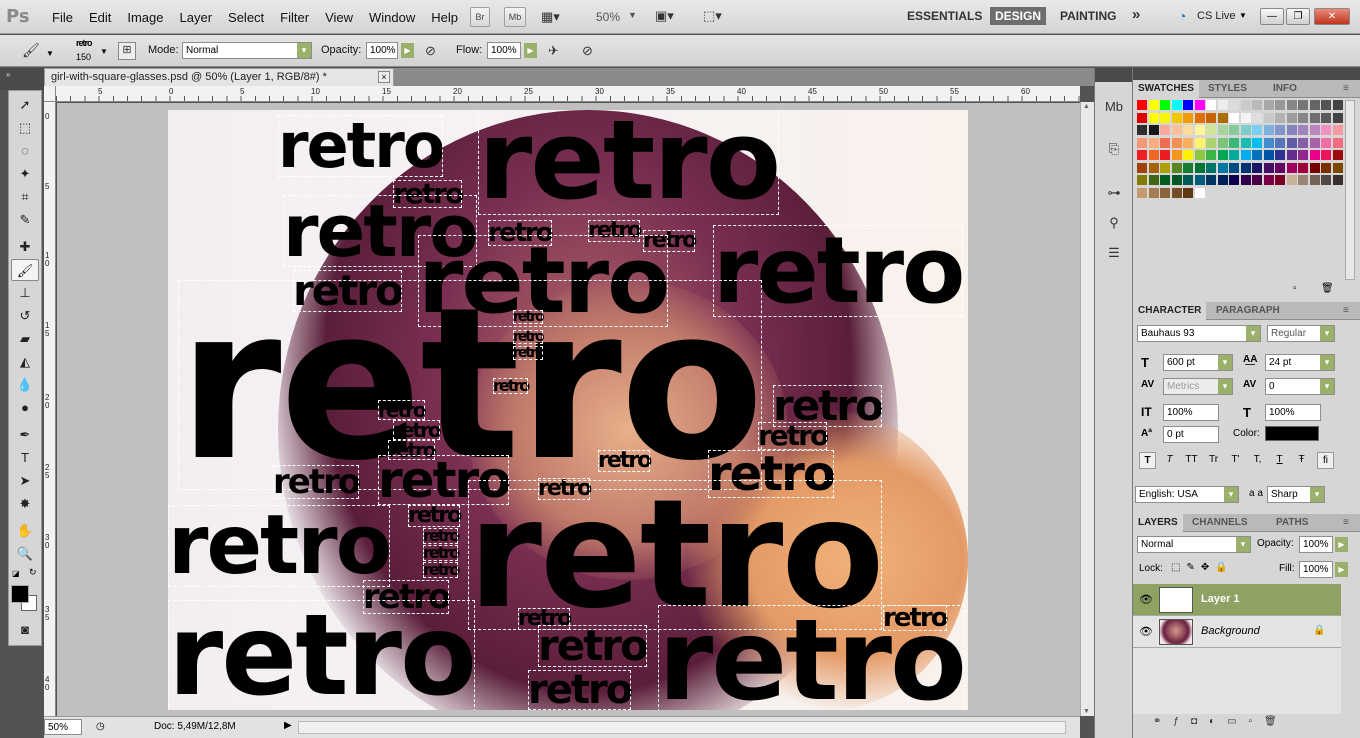 This screenshot has height=738, width=1360. Describe the element at coordinates (1301, 460) in the screenshot. I see `strikethrough-button: Ŧ` at that location.